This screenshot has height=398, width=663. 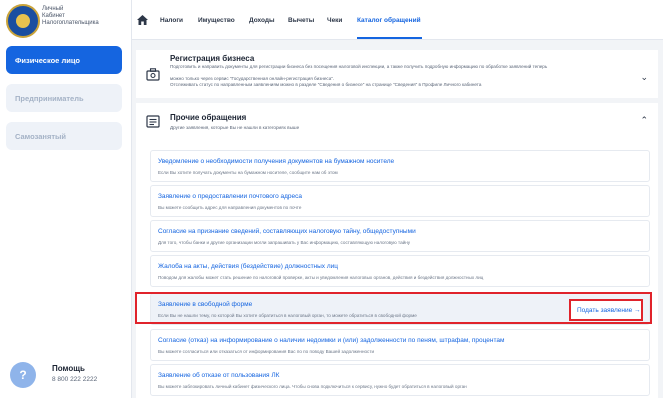 I want to click on business-registration-icon, so click(x=153, y=74).